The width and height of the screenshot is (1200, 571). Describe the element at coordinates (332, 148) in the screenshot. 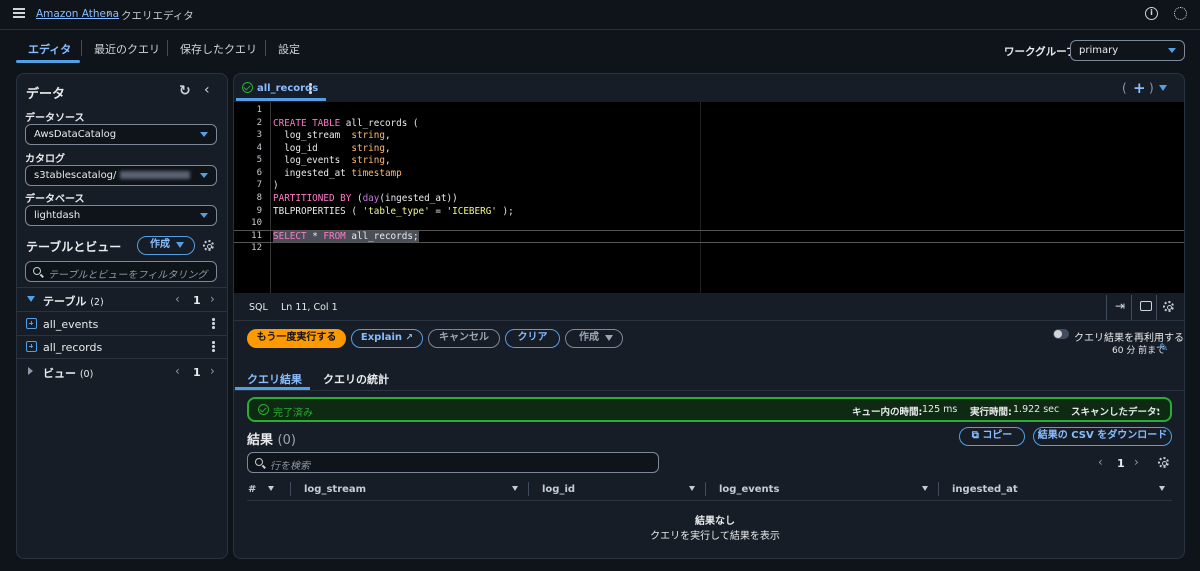

I see `code-line: log_id string,` at that location.